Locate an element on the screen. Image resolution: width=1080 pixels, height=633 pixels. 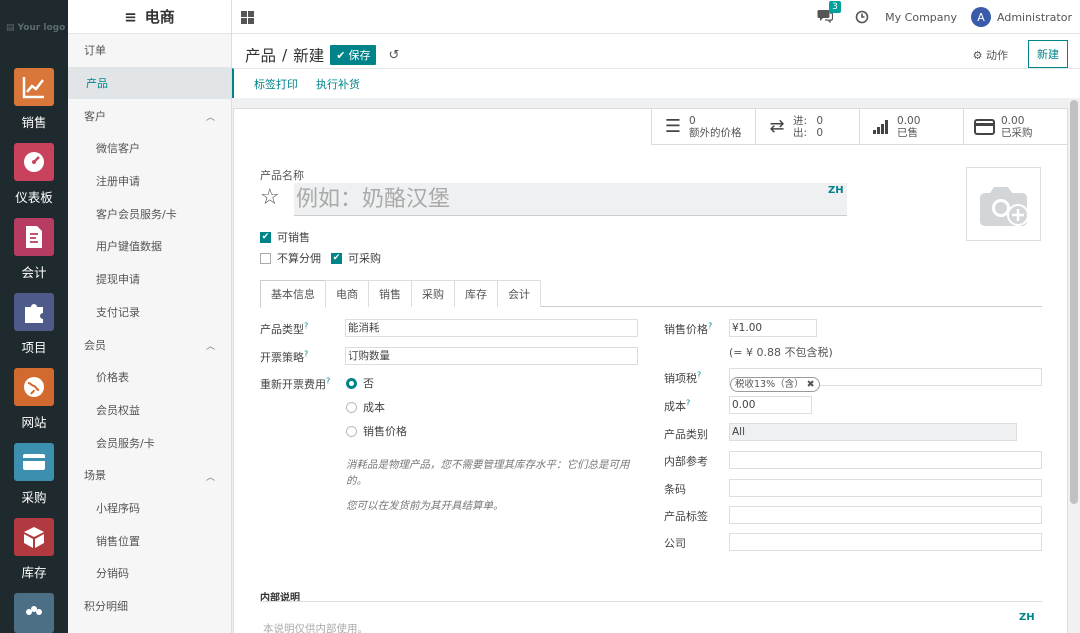
save-button: ✔ 保存 is located at coordinates (353, 55).